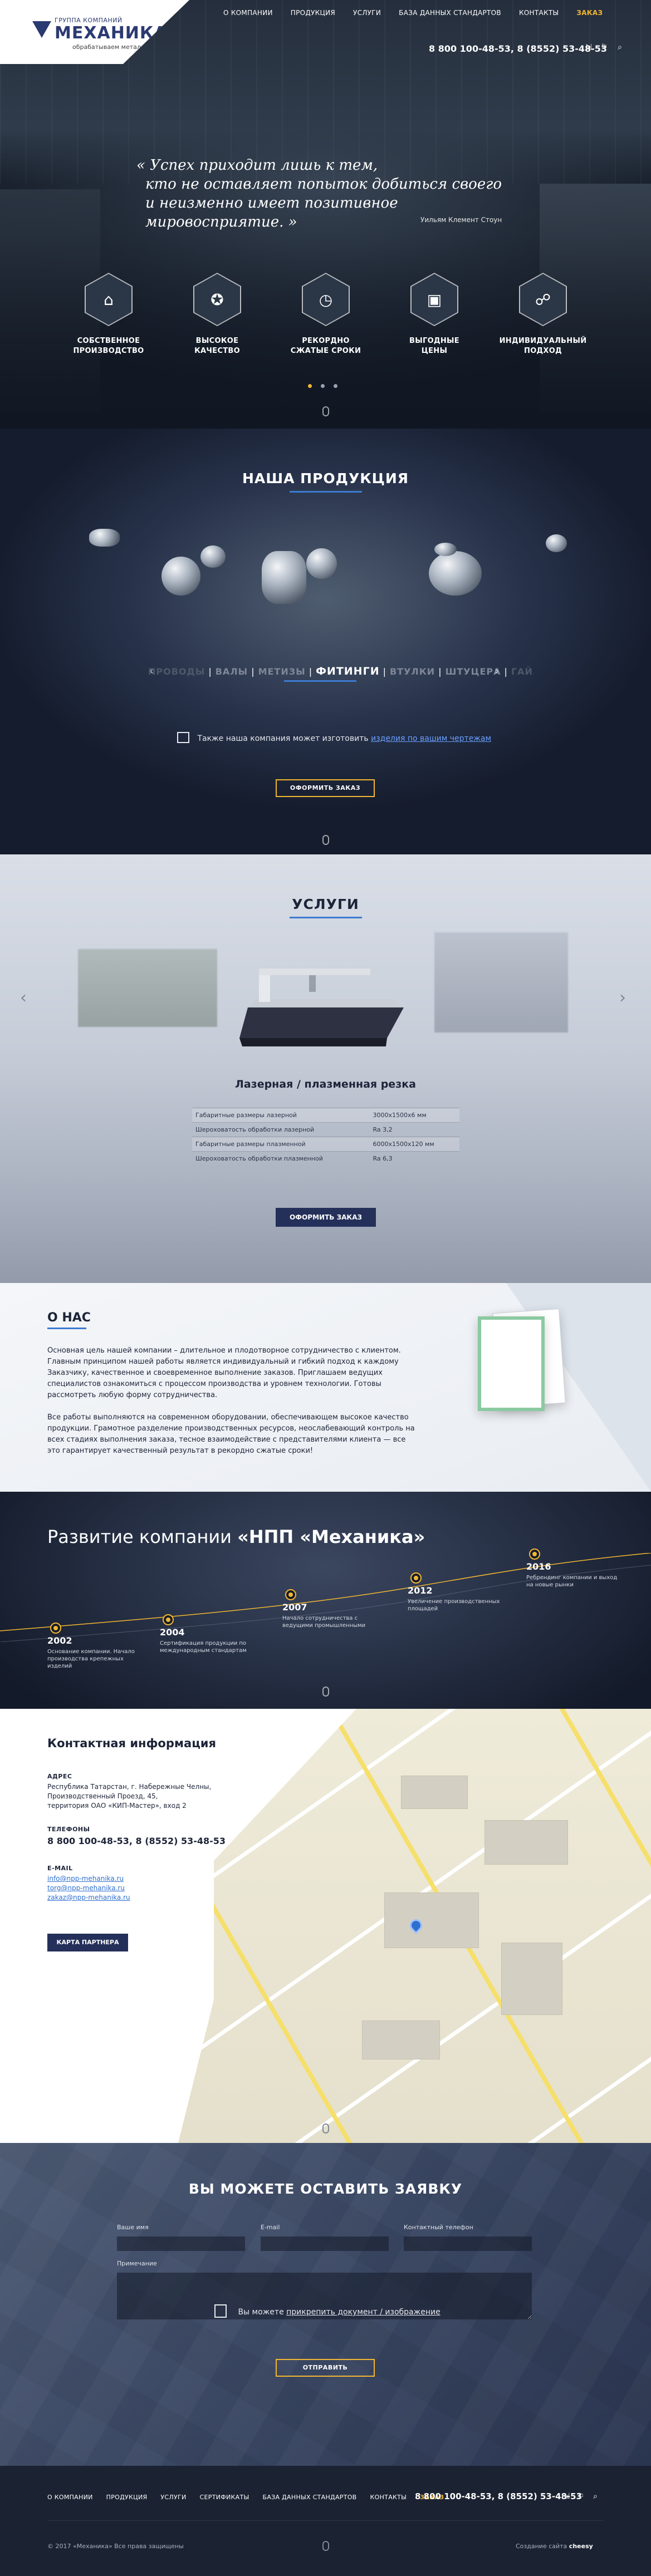 The image size is (651, 2576). What do you see at coordinates (388, 2497) in the screenshot?
I see `footer-nav-contacts: КОНТАКТЫ` at bounding box center [388, 2497].